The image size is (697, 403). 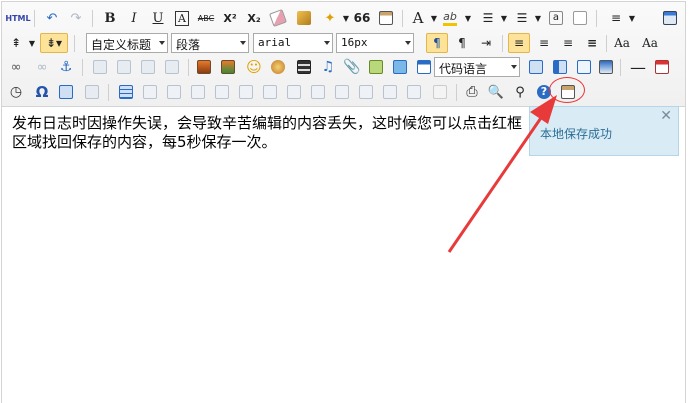 I want to click on arrow-shaft, so click(x=497, y=182).